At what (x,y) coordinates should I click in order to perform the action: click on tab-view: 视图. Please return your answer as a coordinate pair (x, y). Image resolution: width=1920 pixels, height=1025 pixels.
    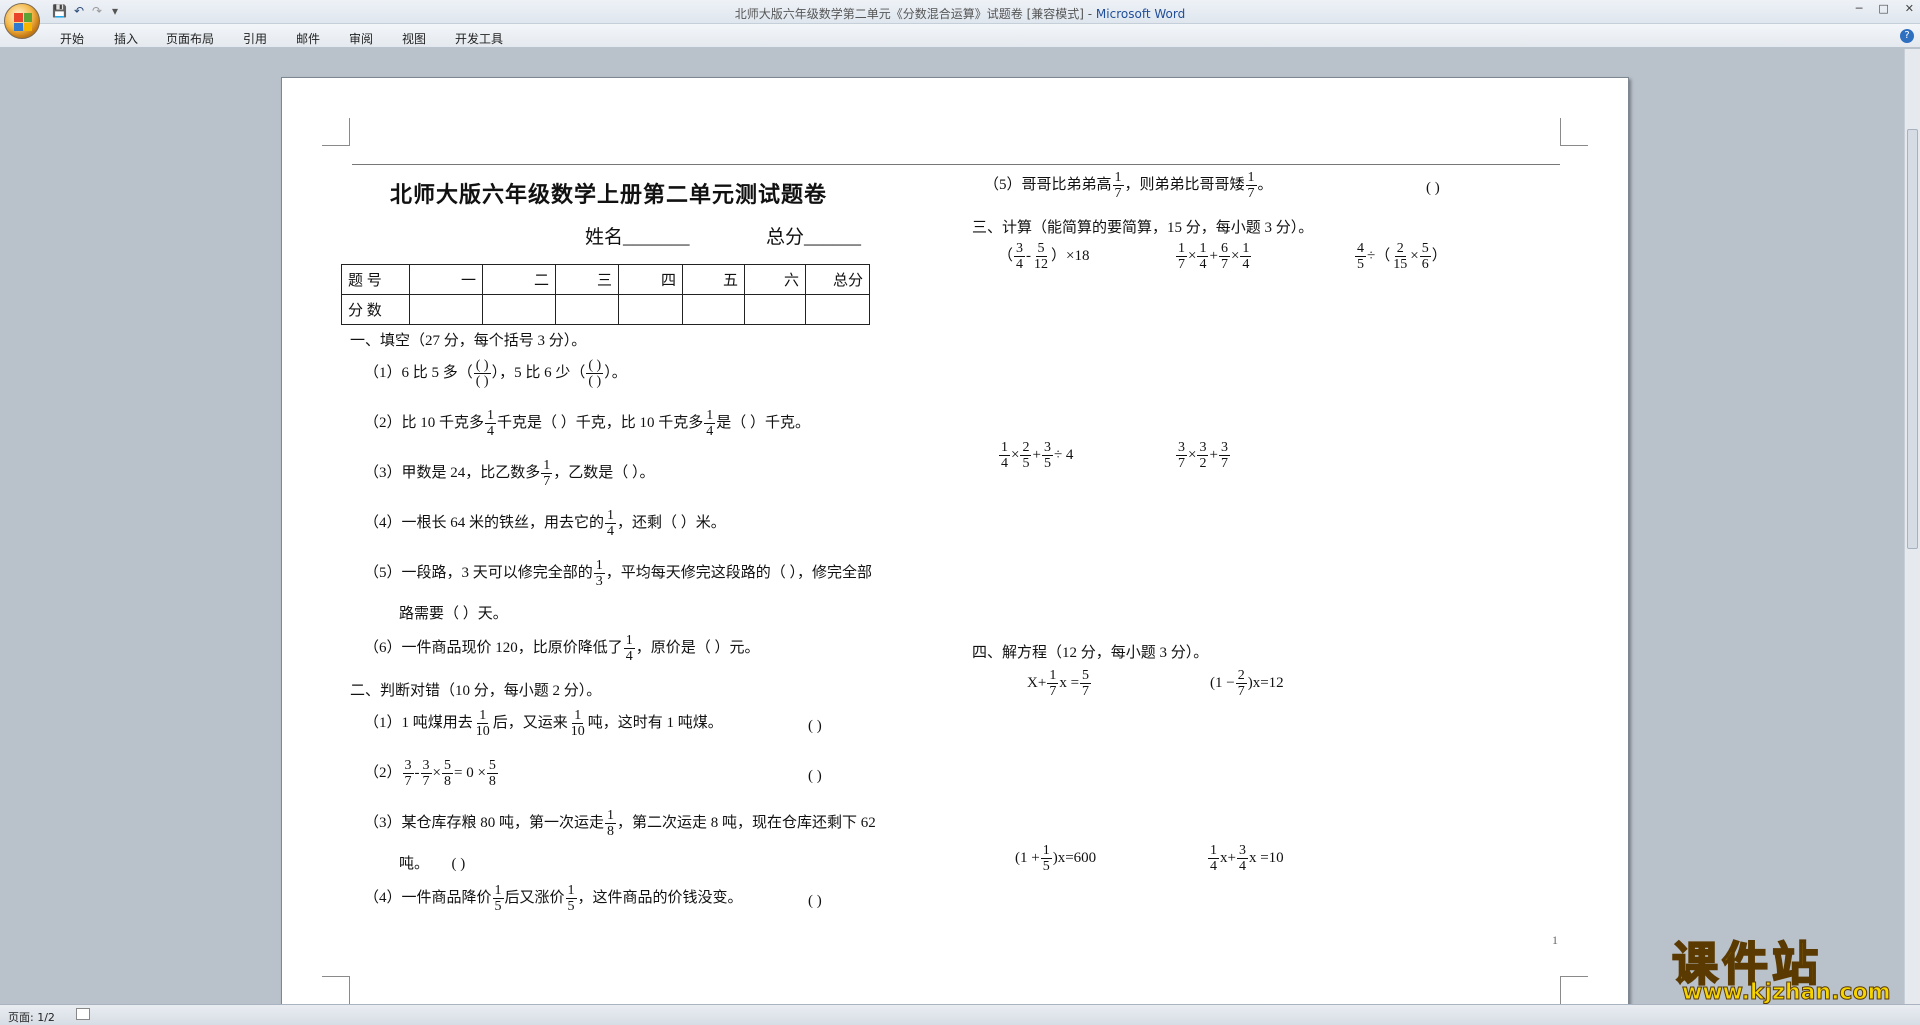
    Looking at the image, I should click on (414, 38).